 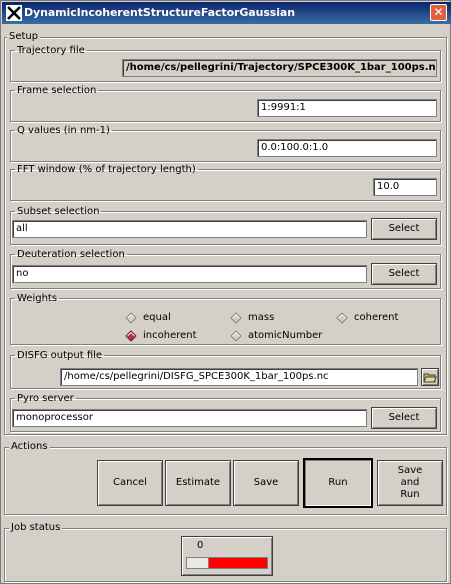 What do you see at coordinates (157, 317) in the screenshot?
I see `weight-option-label: equal` at bounding box center [157, 317].